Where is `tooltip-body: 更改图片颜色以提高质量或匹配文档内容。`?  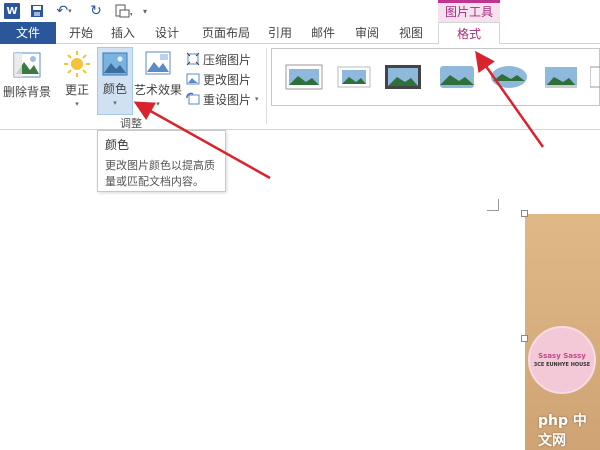
tooltip-body: 更改图片颜色以提高质量或匹配文档内容。 is located at coordinates (160, 173).